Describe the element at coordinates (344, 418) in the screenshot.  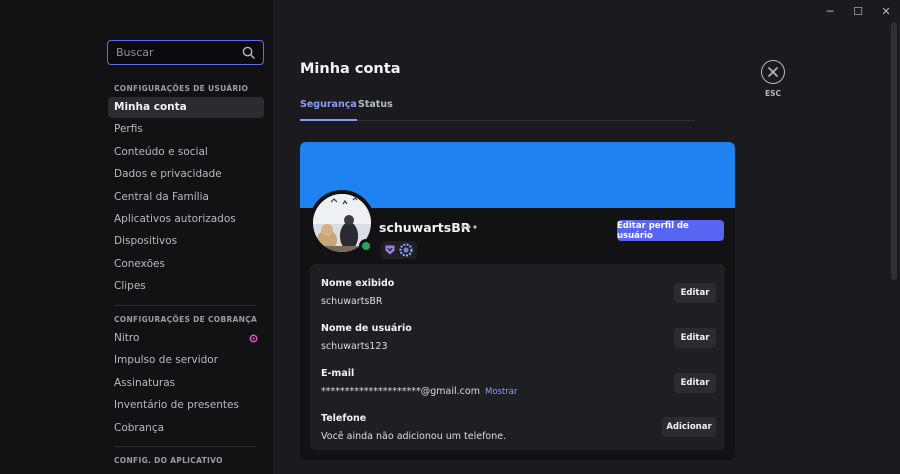
I see `phone-label: Telefone` at that location.